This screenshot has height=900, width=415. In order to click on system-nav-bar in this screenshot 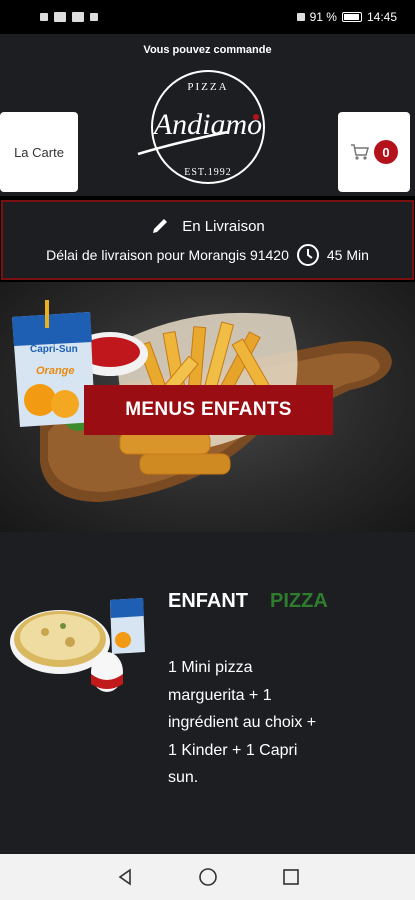, I will do `click(207, 877)`.